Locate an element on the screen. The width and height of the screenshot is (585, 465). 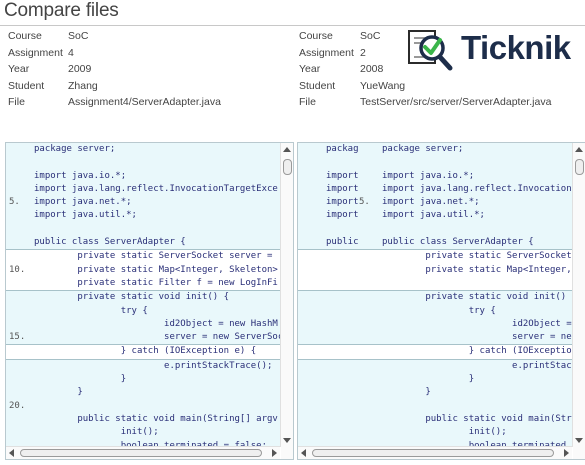
code-text: import java.io.*; is located at coordinates (80, 175).